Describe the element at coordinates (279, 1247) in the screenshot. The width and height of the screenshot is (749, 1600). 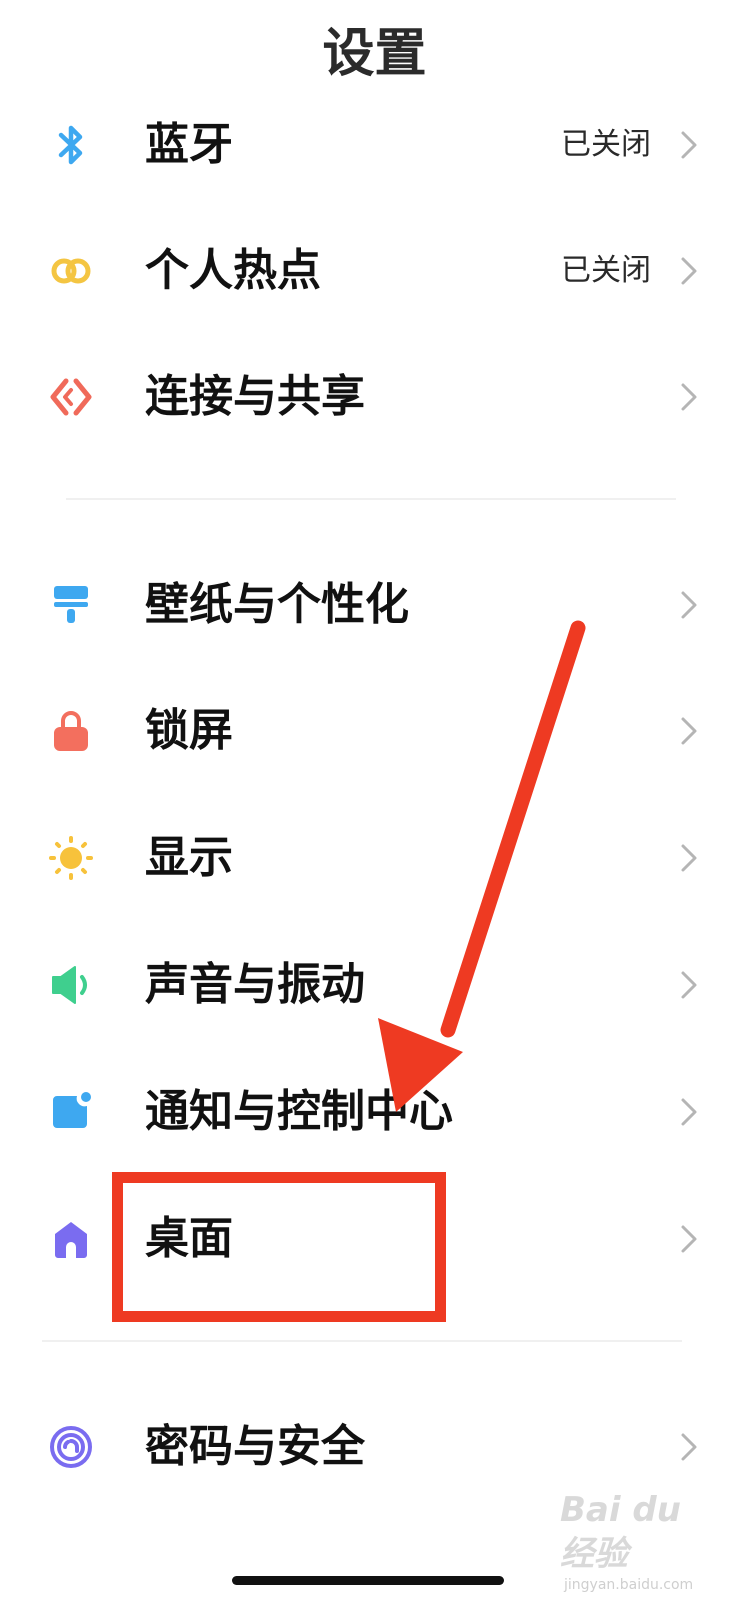
I see `annotation-highlight-box` at that location.